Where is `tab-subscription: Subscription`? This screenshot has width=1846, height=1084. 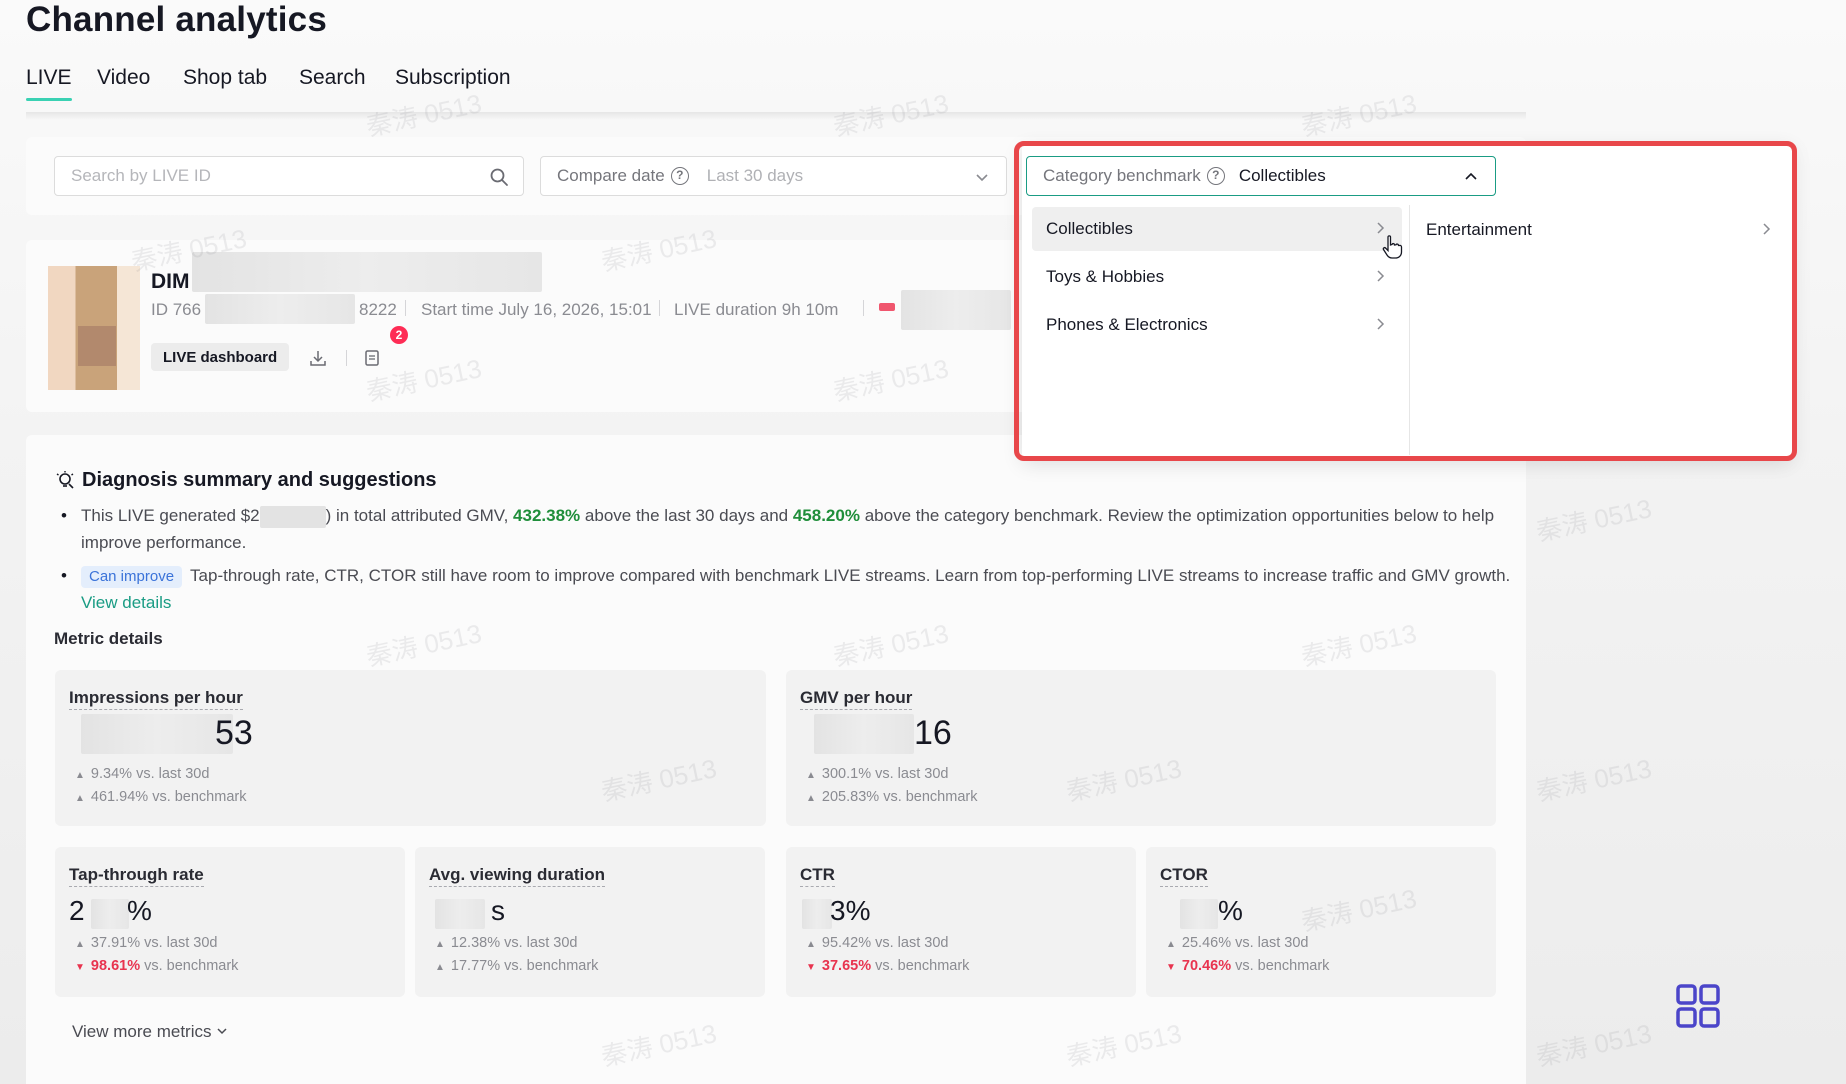 tab-subscription: Subscription is located at coordinates (453, 78).